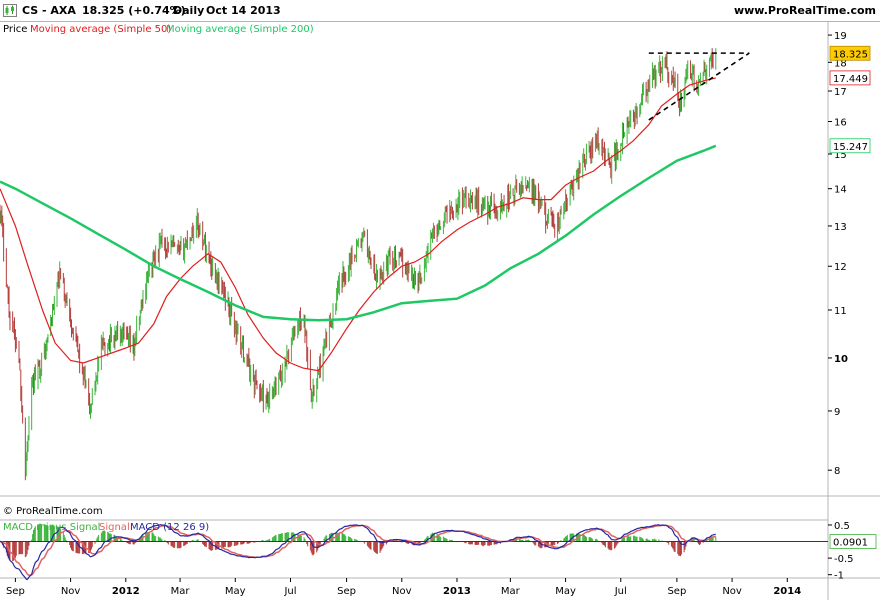 This screenshot has height=600, width=880. Describe the element at coordinates (838, 254) in the screenshot. I see `price-axis: 8910111213141516171819` at that location.